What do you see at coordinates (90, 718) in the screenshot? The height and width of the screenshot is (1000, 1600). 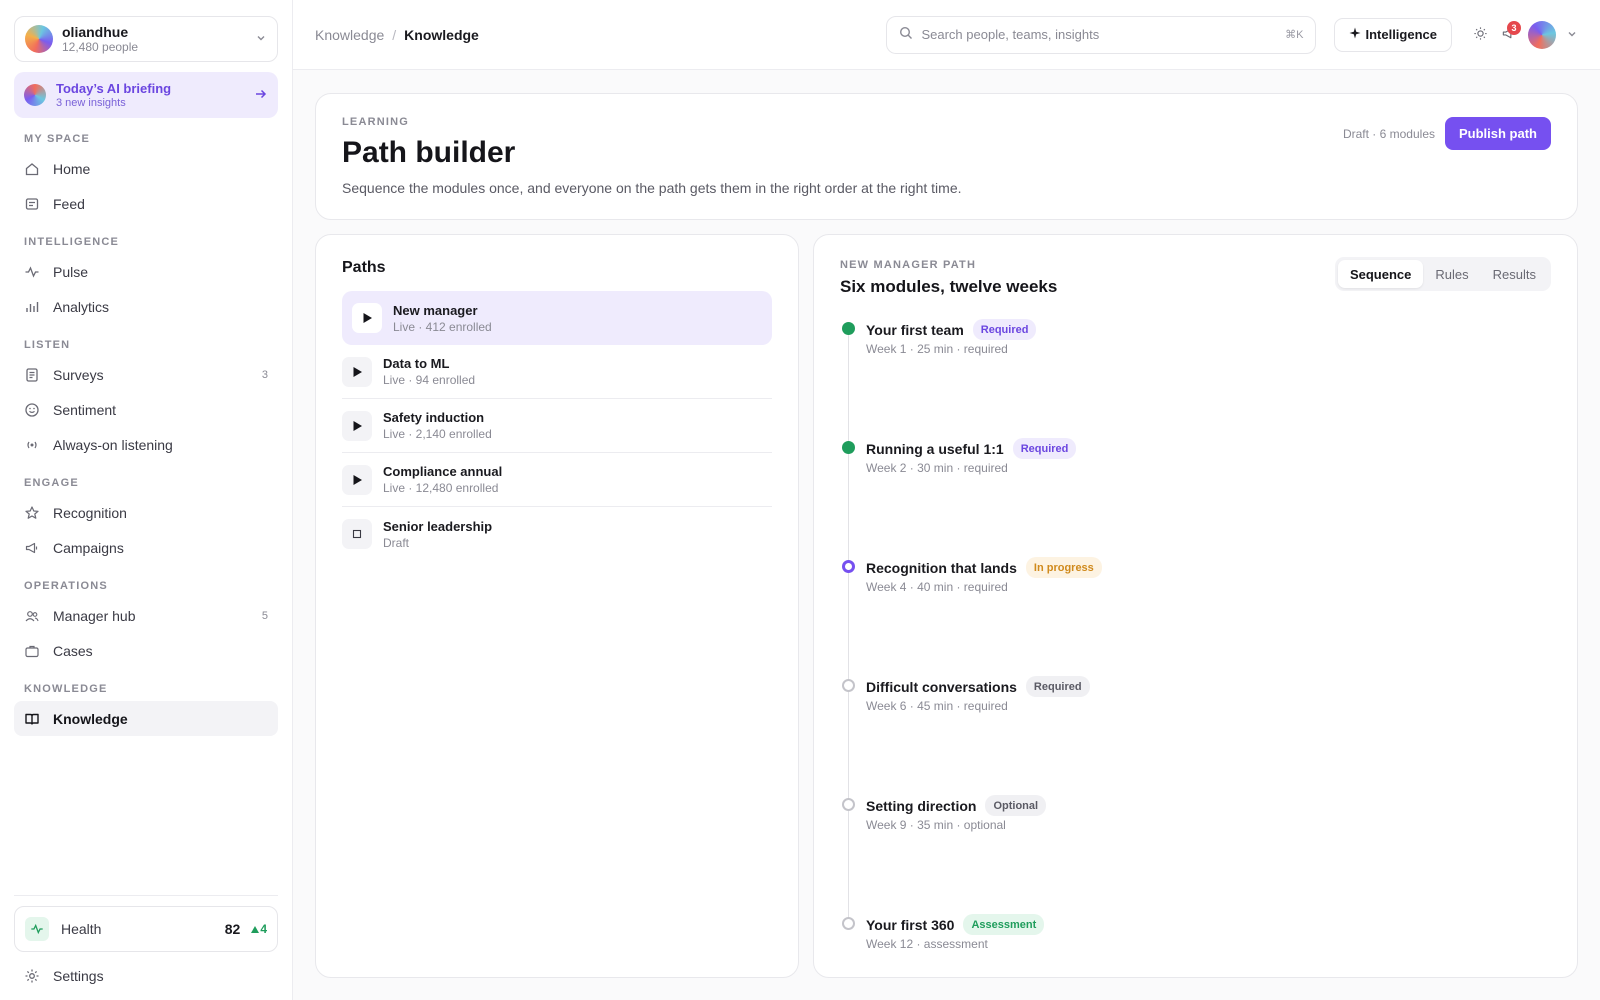 I see `sidebar-item-label: Knowledge` at bounding box center [90, 718].